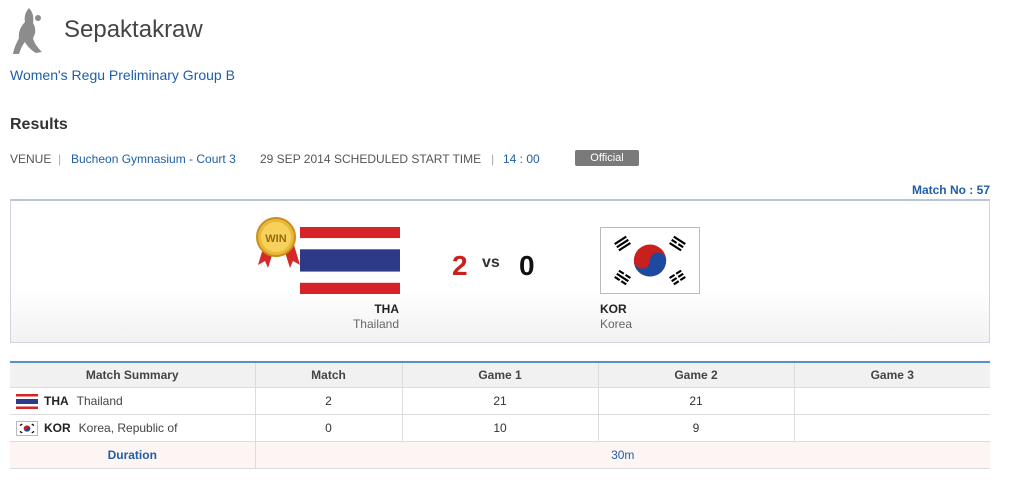 The width and height of the screenshot is (1030, 483). Describe the element at coordinates (132, 375) in the screenshot. I see `column-header: Match Summary` at that location.